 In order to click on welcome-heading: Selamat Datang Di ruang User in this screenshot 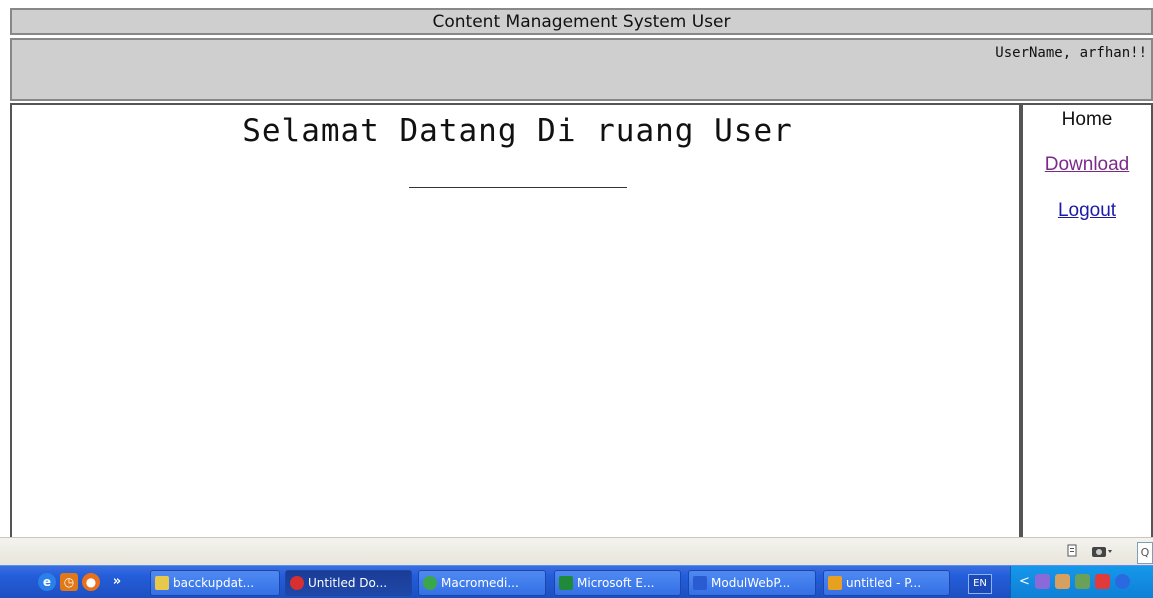, I will do `click(517, 131)`.